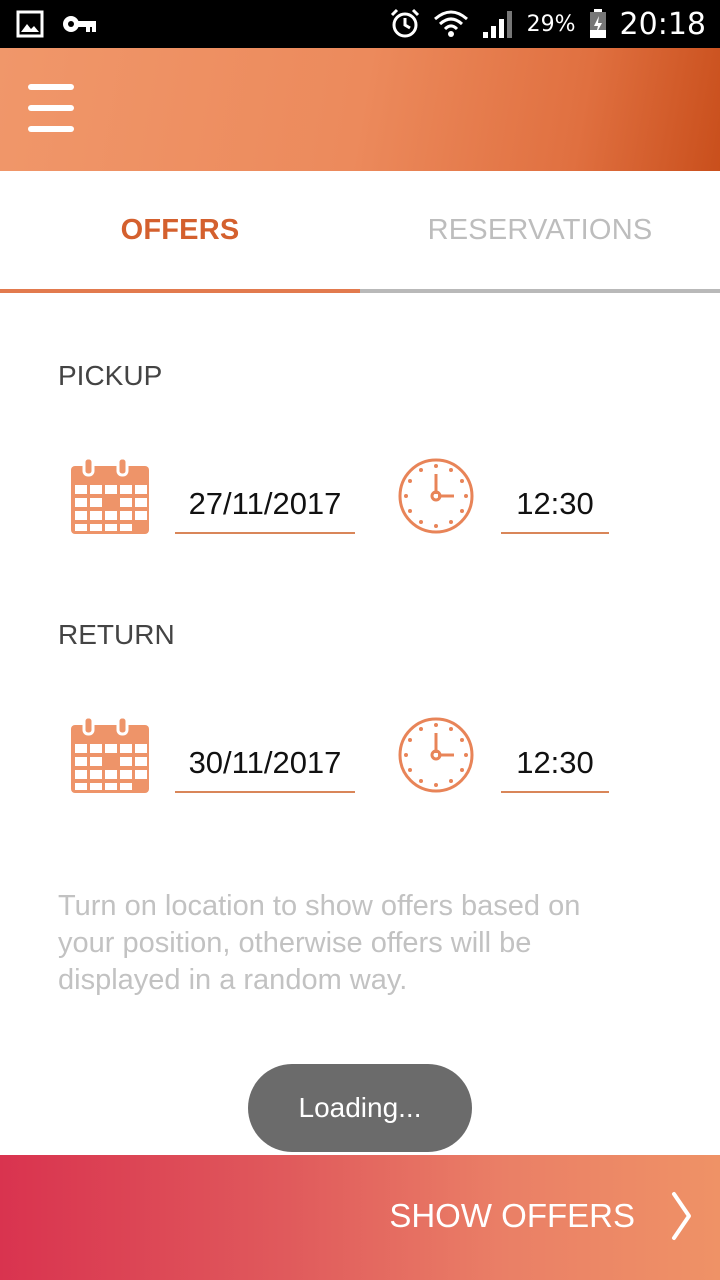 The image size is (720, 1280). What do you see at coordinates (551, 24) in the screenshot?
I see `battery-percentage: 29%` at bounding box center [551, 24].